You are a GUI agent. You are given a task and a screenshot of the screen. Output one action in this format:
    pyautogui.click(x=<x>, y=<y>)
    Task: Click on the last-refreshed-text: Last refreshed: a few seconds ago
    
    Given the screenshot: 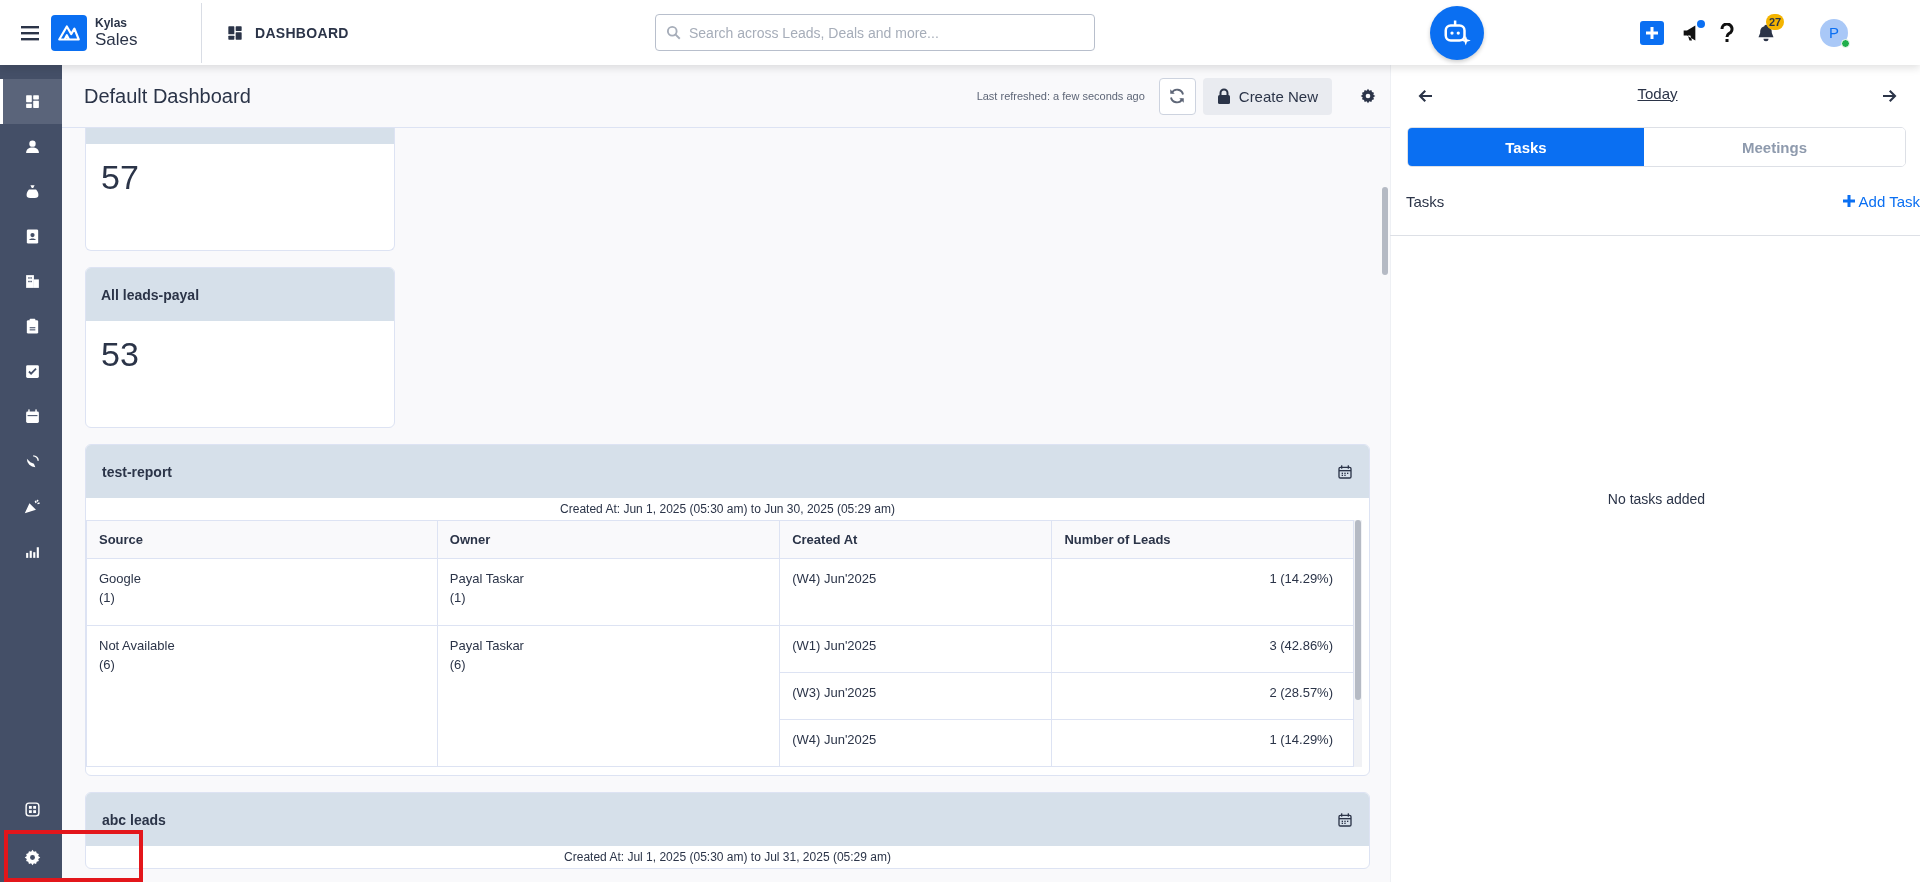 What is the action you would take?
    pyautogui.click(x=1060, y=96)
    